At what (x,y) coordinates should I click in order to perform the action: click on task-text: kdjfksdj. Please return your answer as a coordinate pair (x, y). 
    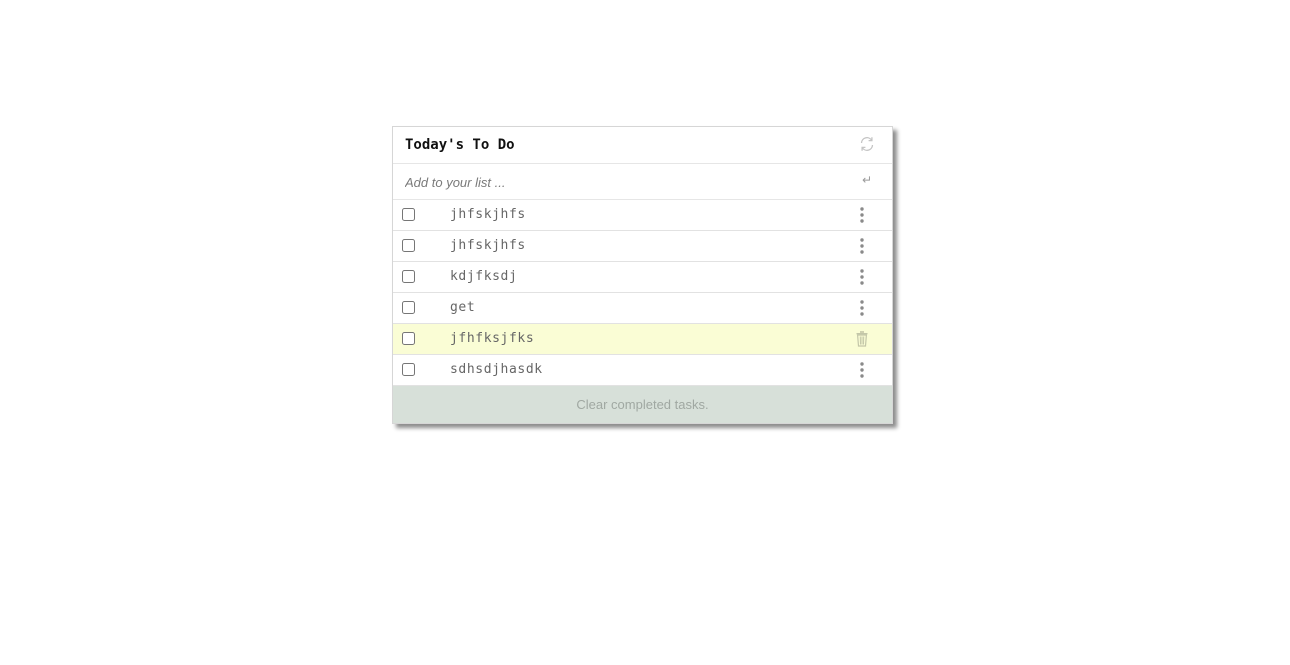
    Looking at the image, I should click on (484, 276).